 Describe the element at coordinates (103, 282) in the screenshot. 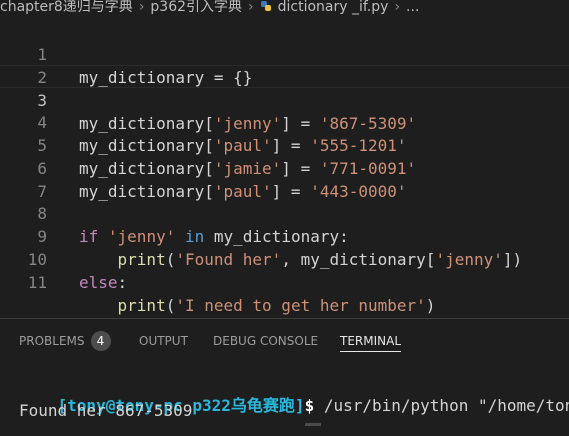

I see `code-text: else:` at that location.